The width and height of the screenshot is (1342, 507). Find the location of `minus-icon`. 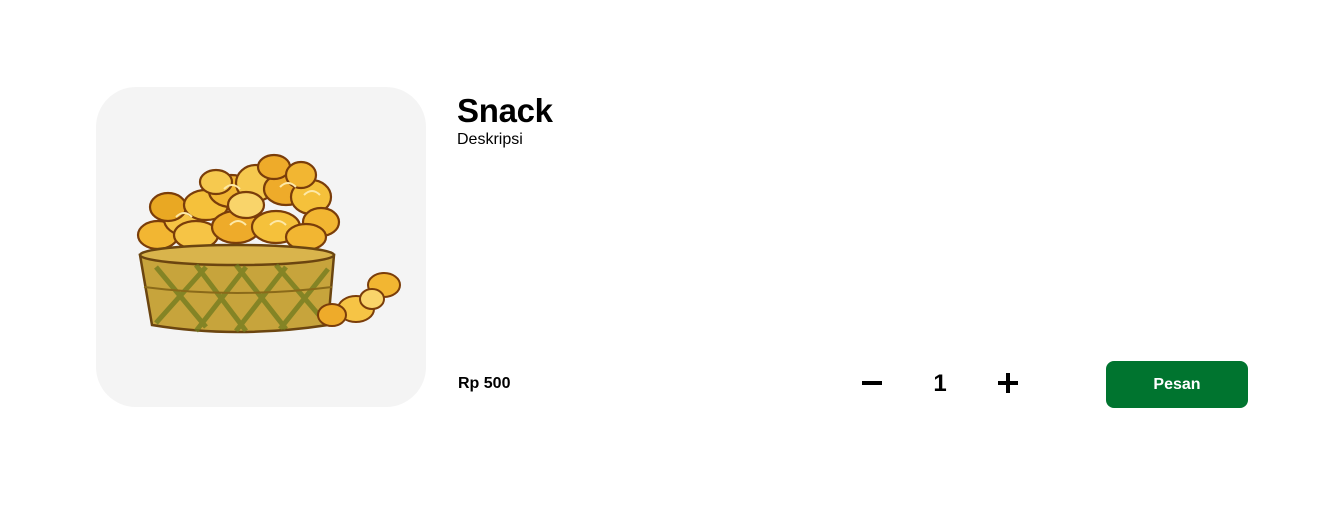

minus-icon is located at coordinates (872, 383).